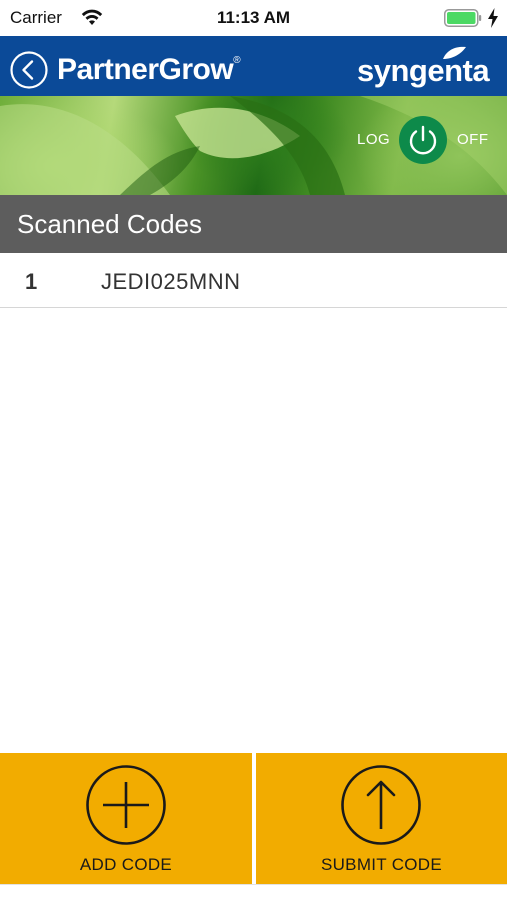  I want to click on submit-code-button: SUBMIT CODE, so click(381, 818).